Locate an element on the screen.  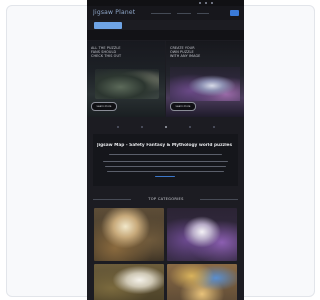
login-button is located at coordinates (234, 13).